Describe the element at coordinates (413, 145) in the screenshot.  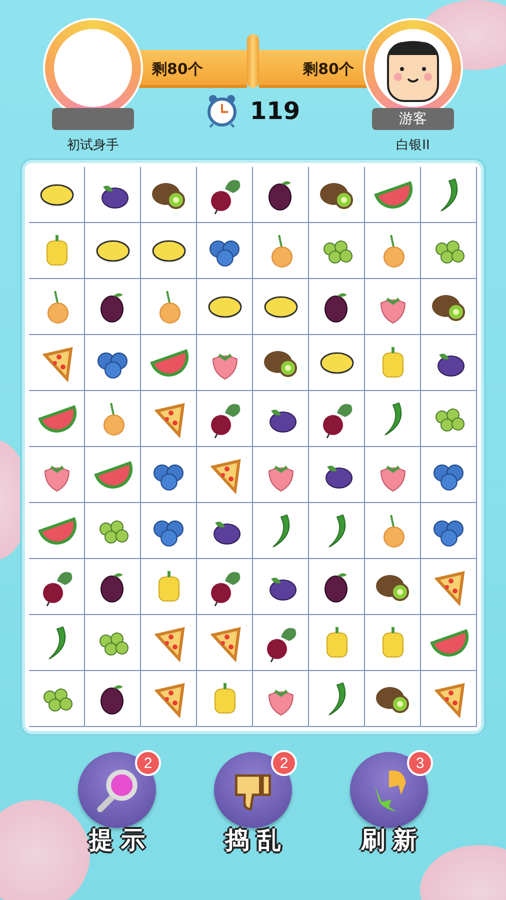
I see `player-rank: 白银II` at that location.